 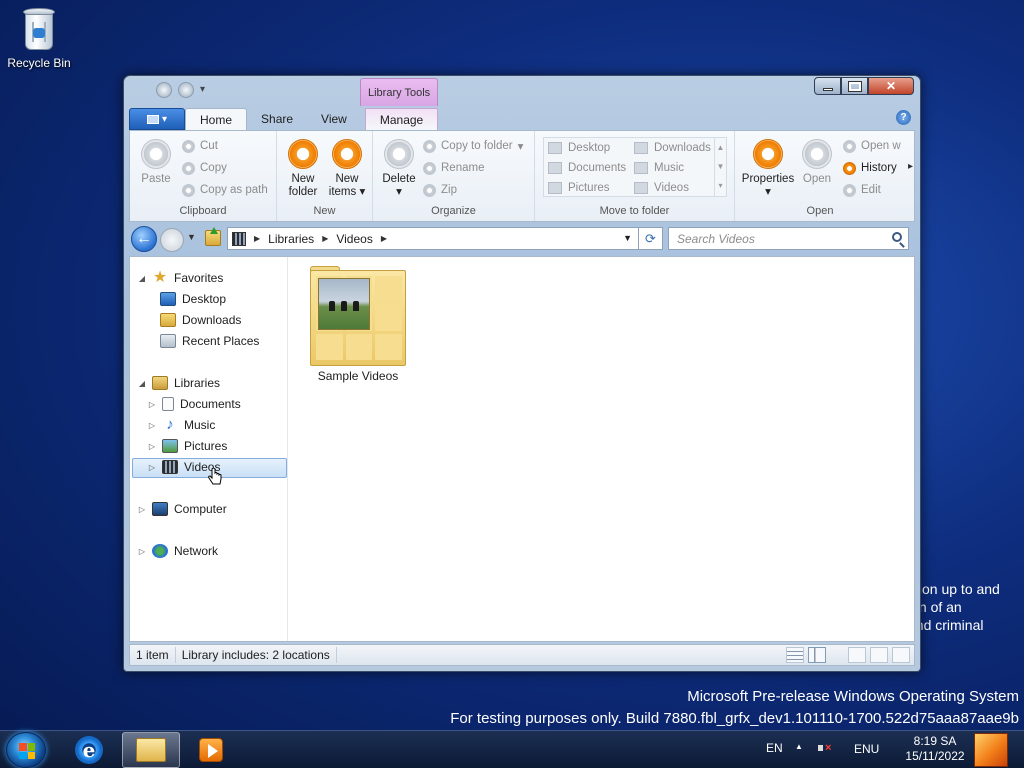 What do you see at coordinates (473, 146) in the screenshot?
I see `copy-to-folder-button: Copy to folder ▾` at bounding box center [473, 146].